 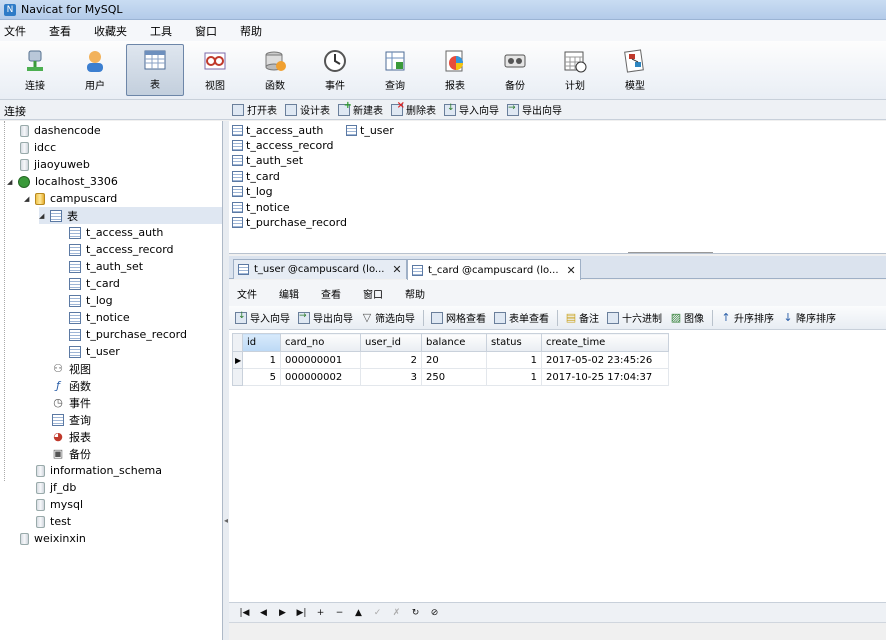 I want to click on model-button: 模型, so click(x=635, y=70).